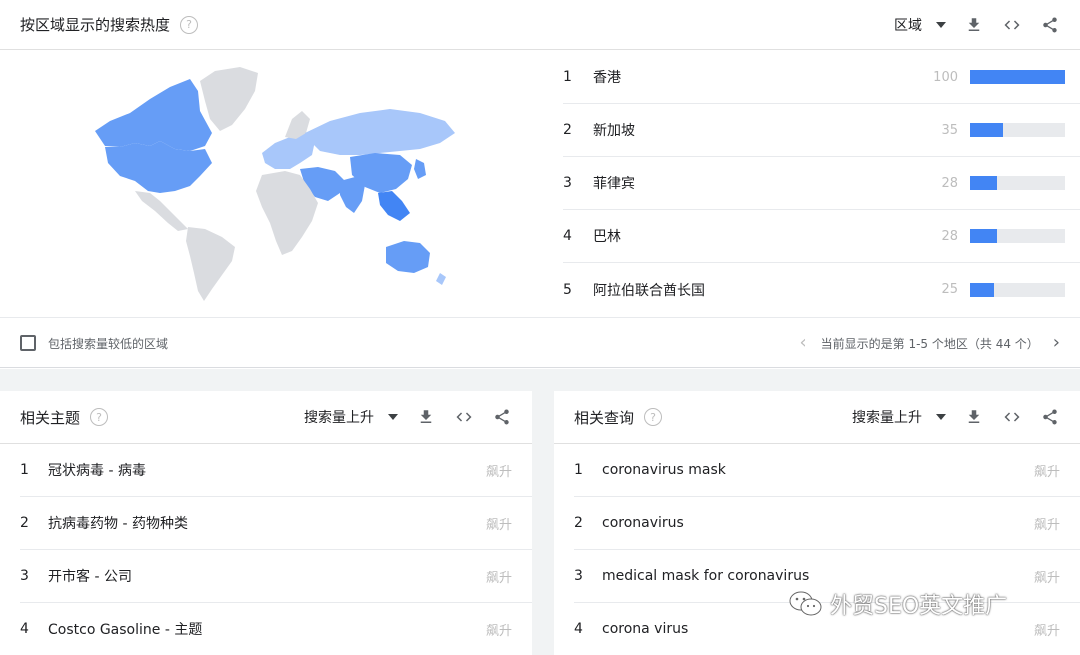 The height and width of the screenshot is (655, 1080). I want to click on region-row: 5 阿拉伯联合酋长国 25, so click(821, 289).